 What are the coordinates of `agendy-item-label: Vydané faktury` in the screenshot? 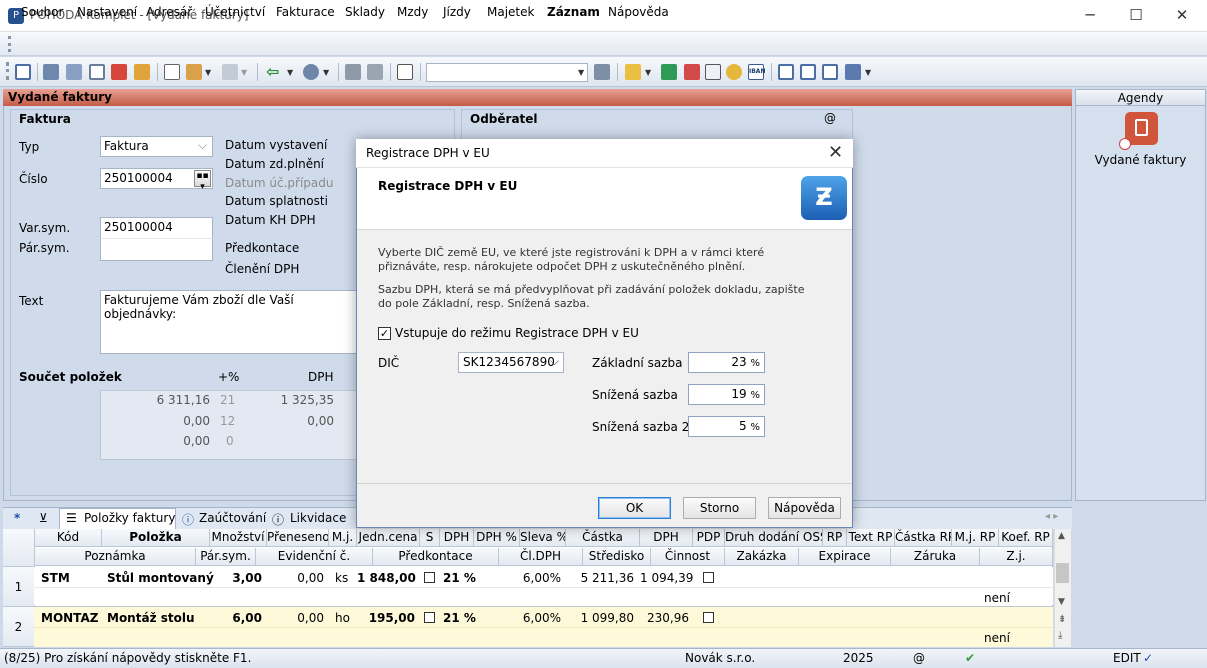 It's located at (1140, 160).